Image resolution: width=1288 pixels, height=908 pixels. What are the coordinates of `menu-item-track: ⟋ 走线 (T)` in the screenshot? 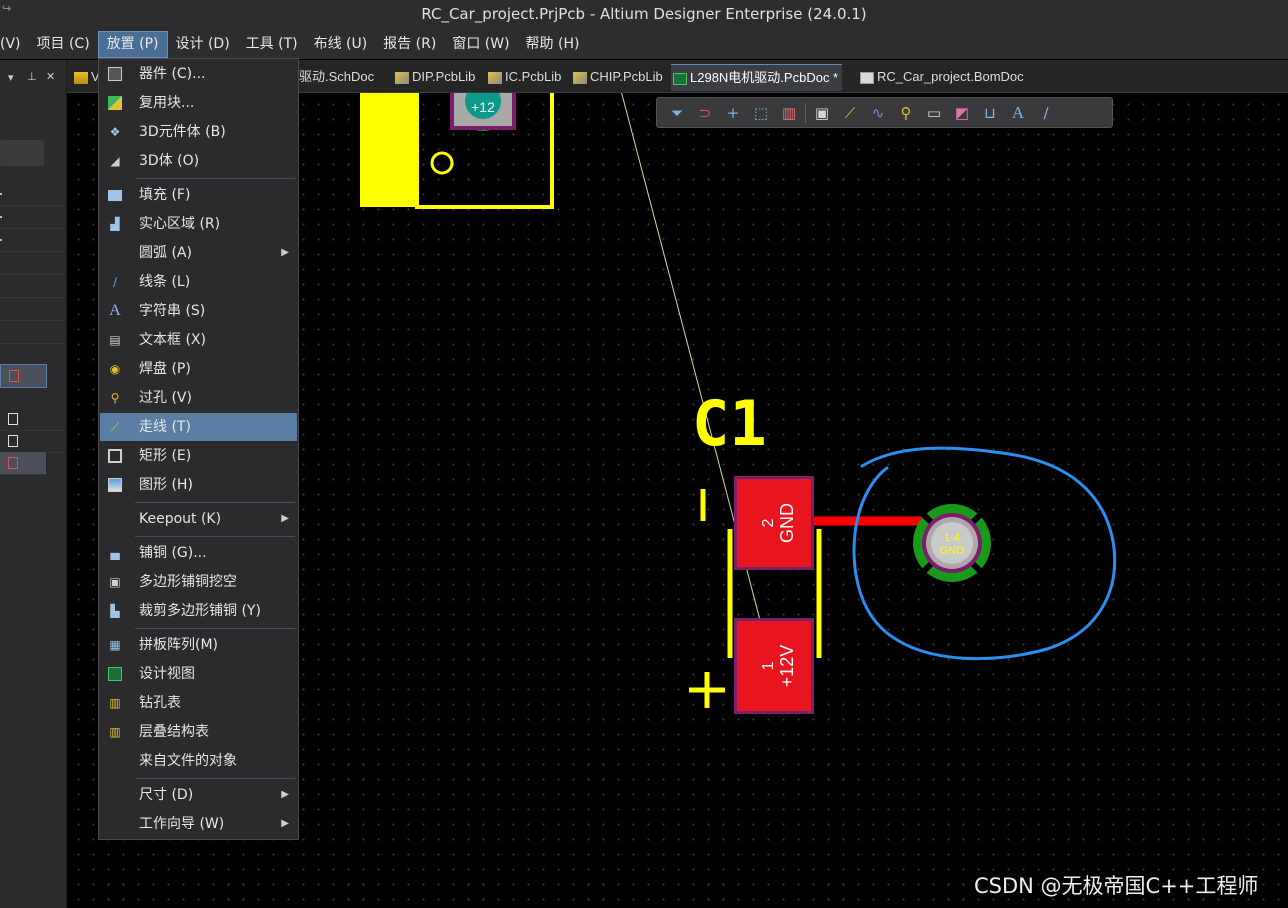 It's located at (198, 427).